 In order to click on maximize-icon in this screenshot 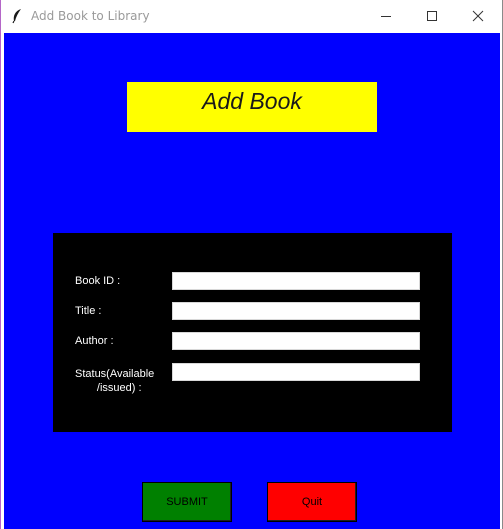, I will do `click(432, 16)`.